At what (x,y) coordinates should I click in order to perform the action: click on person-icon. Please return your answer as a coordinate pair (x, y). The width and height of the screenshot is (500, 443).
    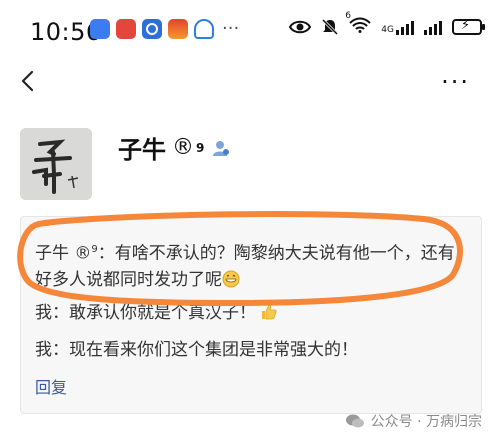
    Looking at the image, I should click on (221, 148).